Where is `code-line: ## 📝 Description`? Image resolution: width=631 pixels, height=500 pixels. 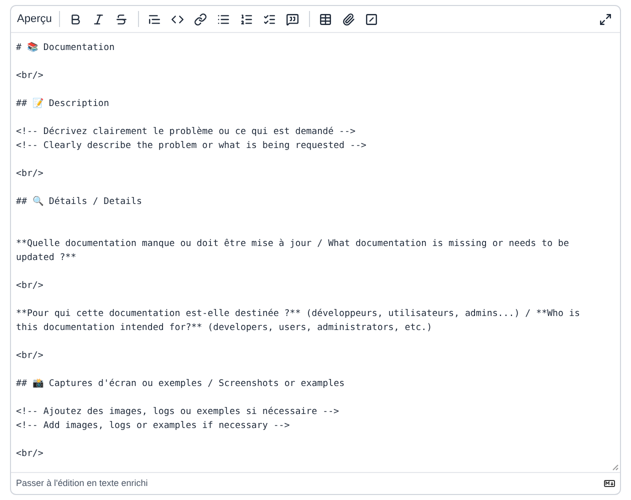
code-line: ## 📝 Description is located at coordinates (63, 104).